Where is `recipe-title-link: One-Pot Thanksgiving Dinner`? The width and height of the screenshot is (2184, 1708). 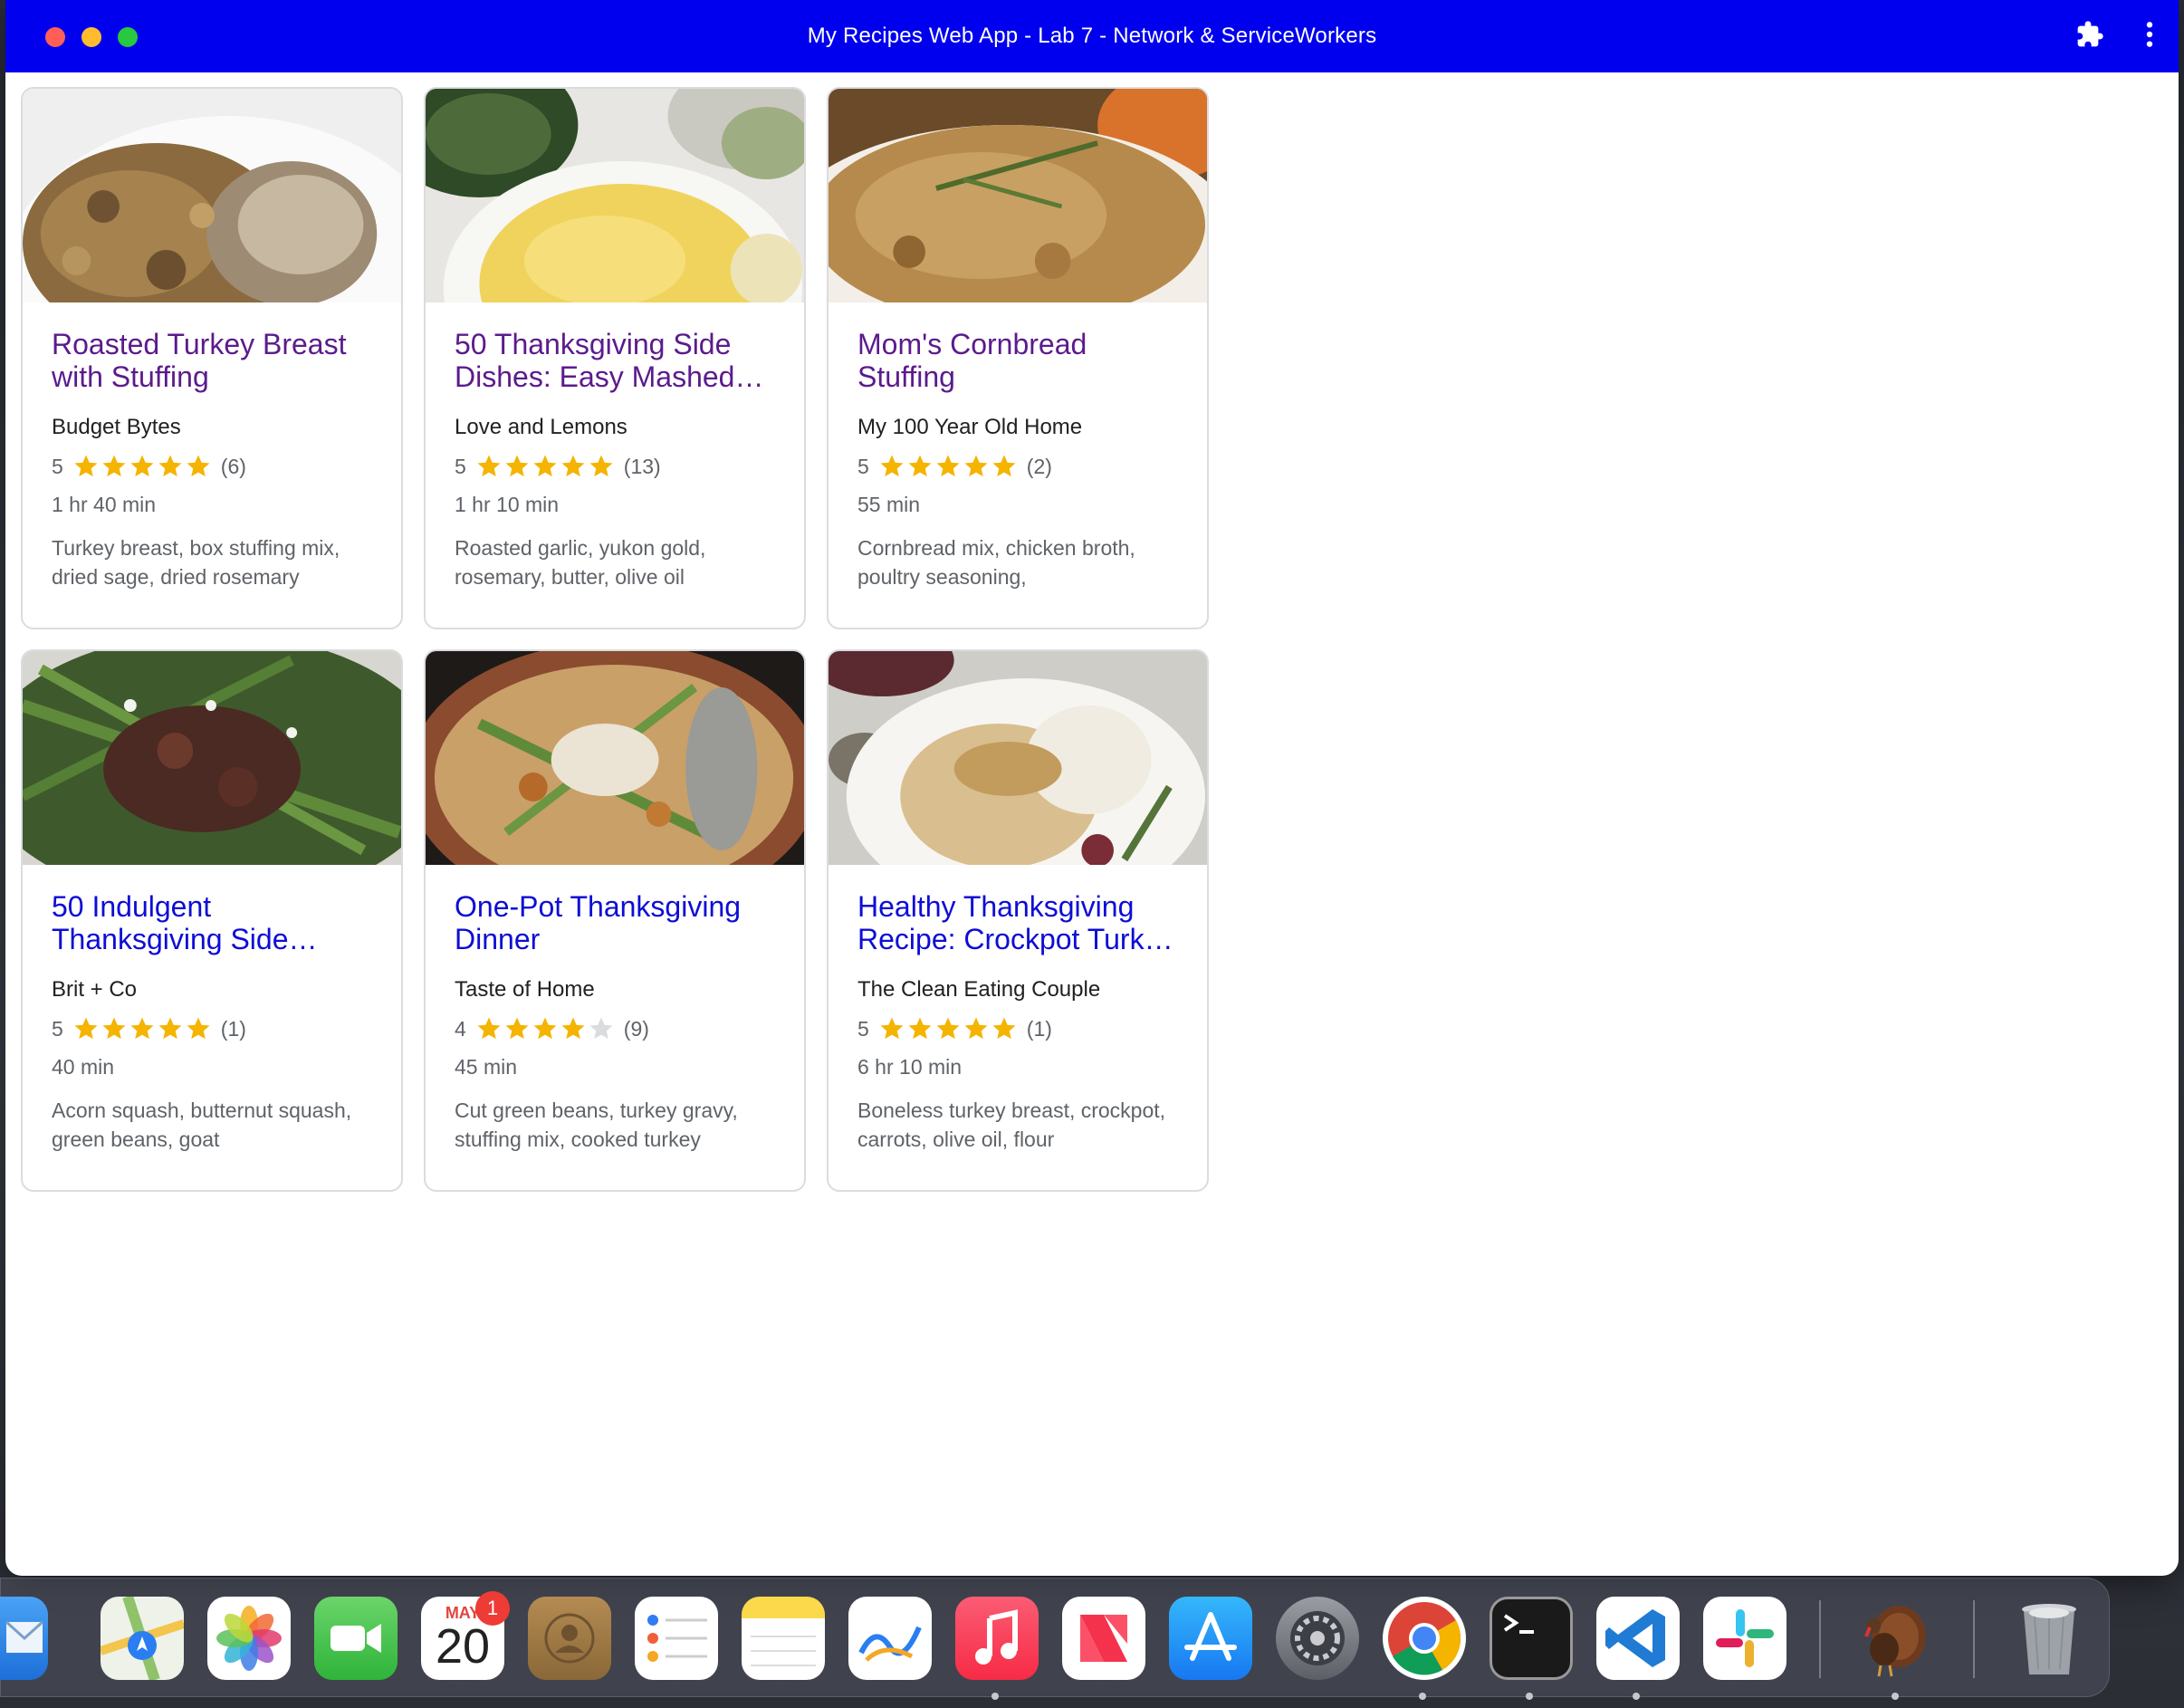 recipe-title-link: One-Pot Thanksgiving Dinner is located at coordinates (615, 922).